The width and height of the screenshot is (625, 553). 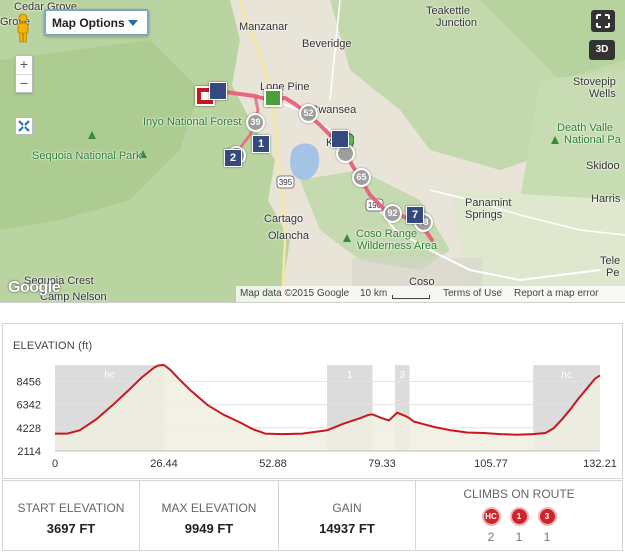 What do you see at coordinates (606, 199) in the screenshot?
I see `label-harris: Harris` at bounding box center [606, 199].